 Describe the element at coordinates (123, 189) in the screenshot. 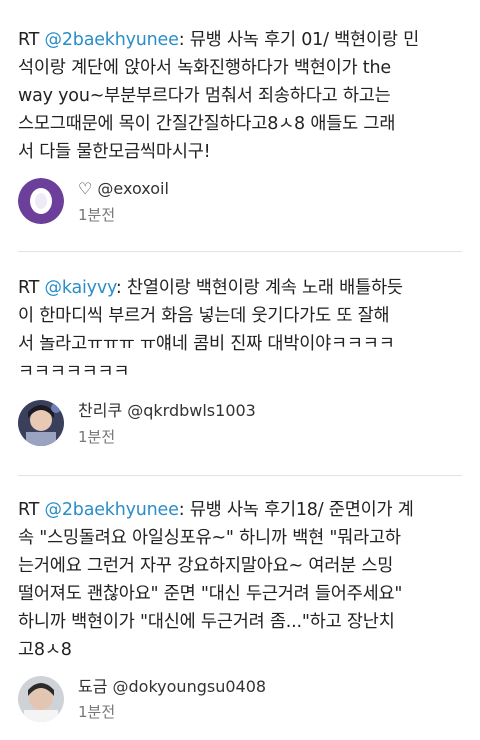

I see `author-handle: ♡ @exoxoil` at that location.